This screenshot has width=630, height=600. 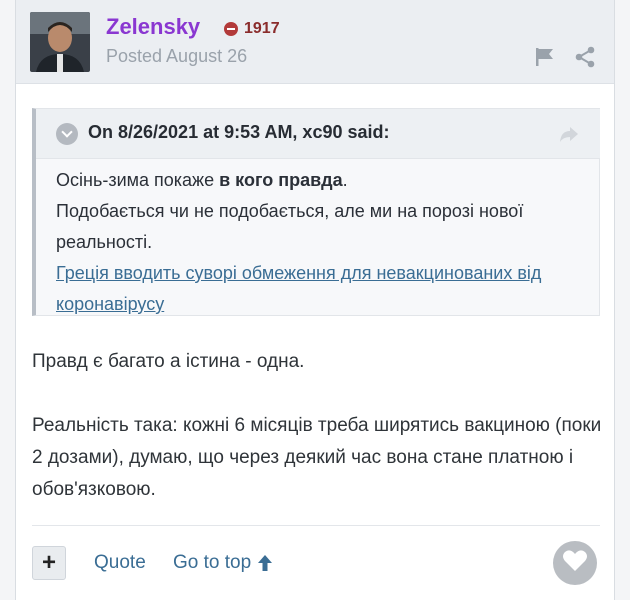 What do you see at coordinates (168, 361) in the screenshot?
I see `content-paragraph-1: Правд є багато а істина - одна.` at bounding box center [168, 361].